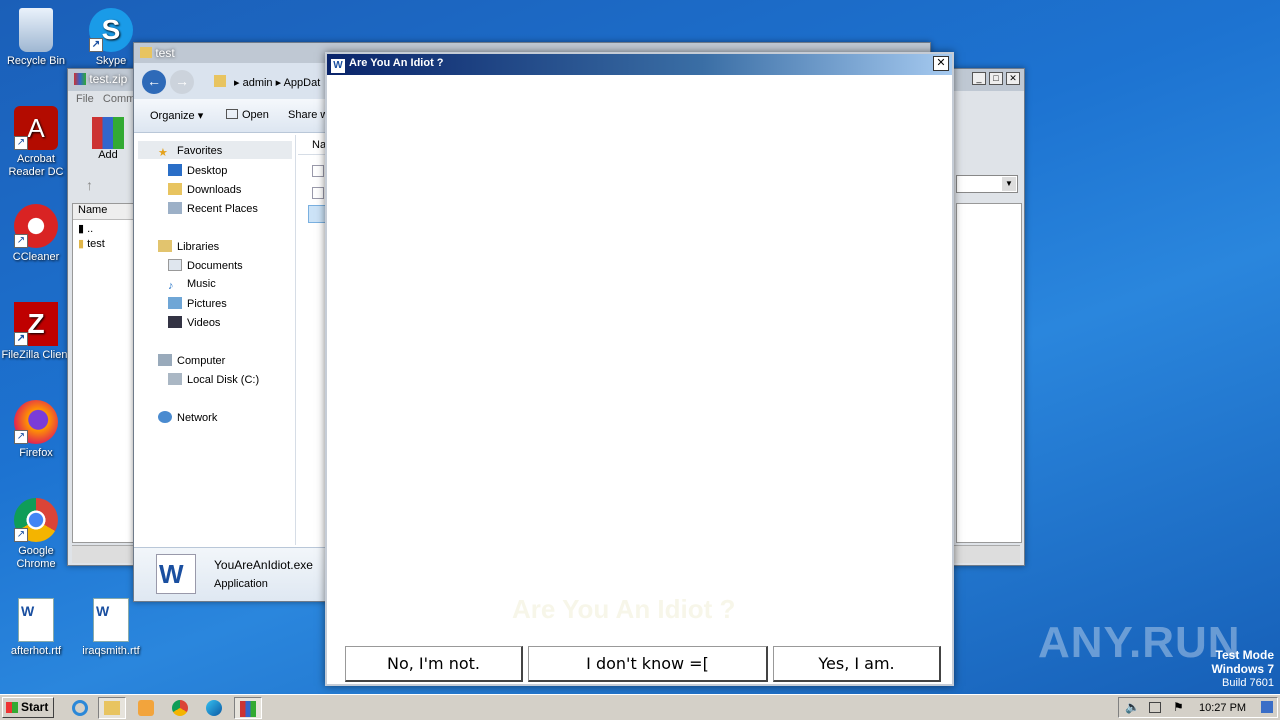  What do you see at coordinates (989, 373) in the screenshot?
I see `right-pane` at bounding box center [989, 373].